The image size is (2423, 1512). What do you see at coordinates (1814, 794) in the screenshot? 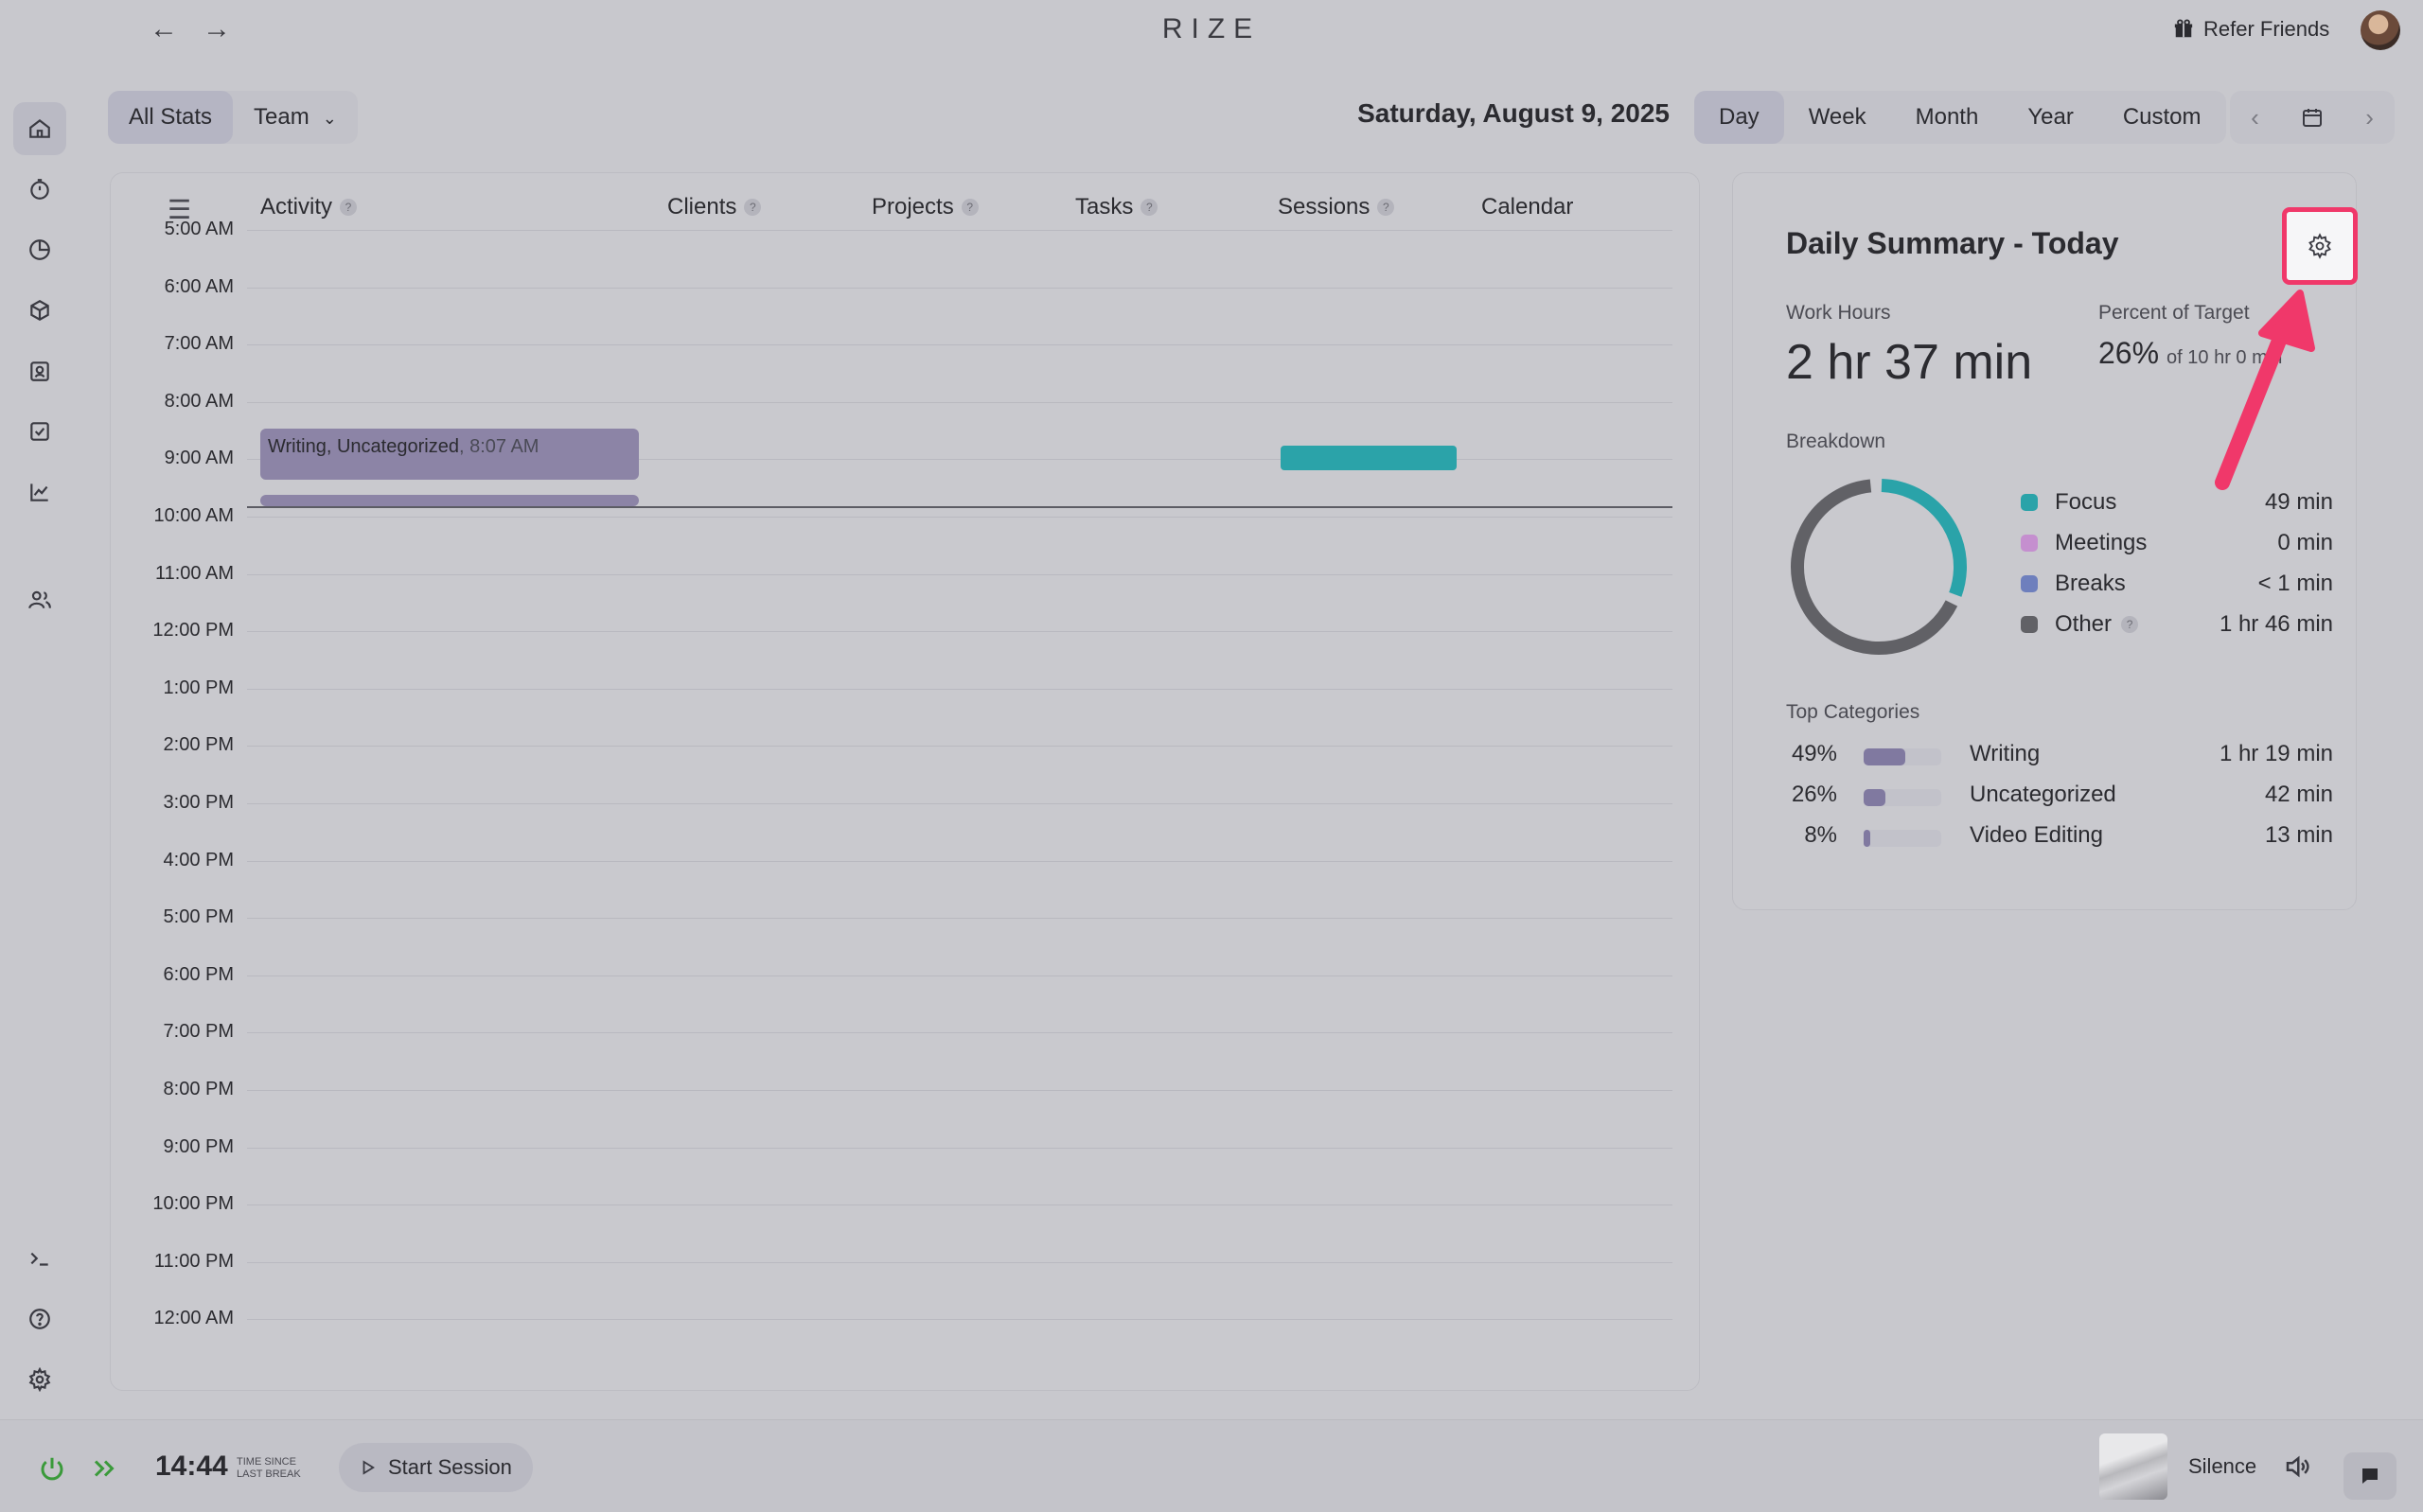
I see `category-percent: 26%` at bounding box center [1814, 794].